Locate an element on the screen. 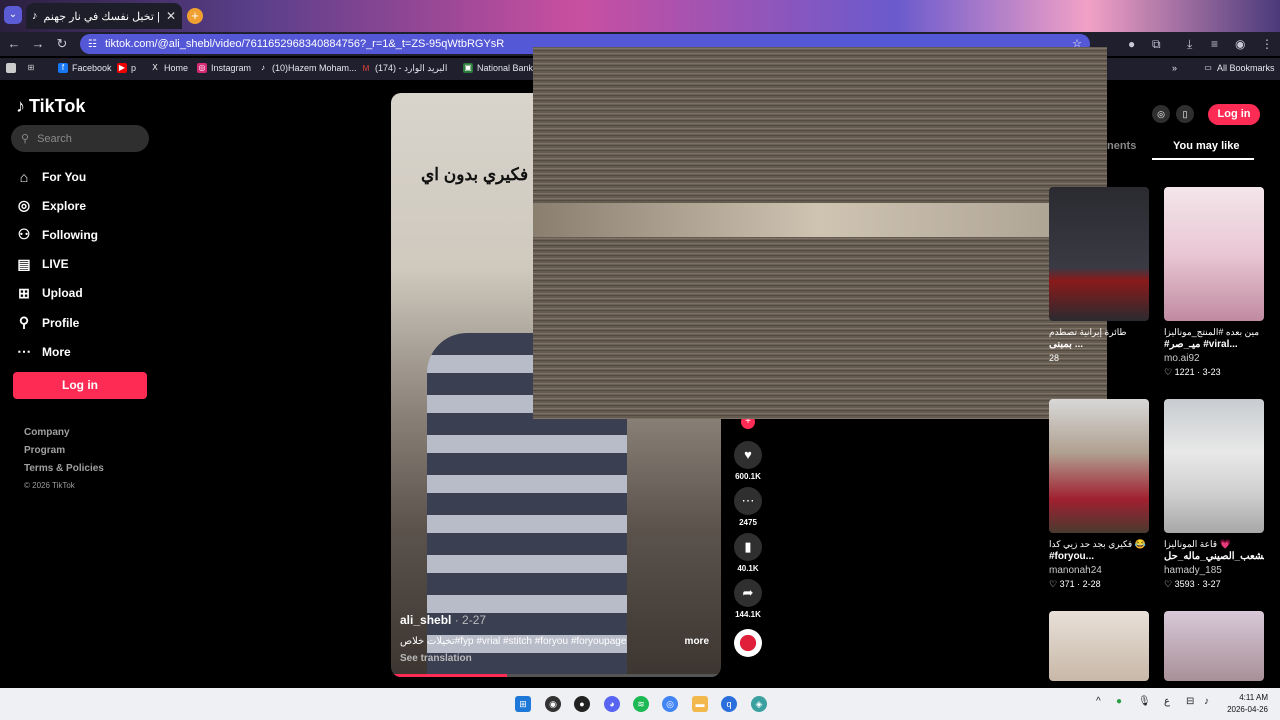 The image size is (1280, 720). sidebar-item-upload: ⊞ Upload is located at coordinates (57, 293).